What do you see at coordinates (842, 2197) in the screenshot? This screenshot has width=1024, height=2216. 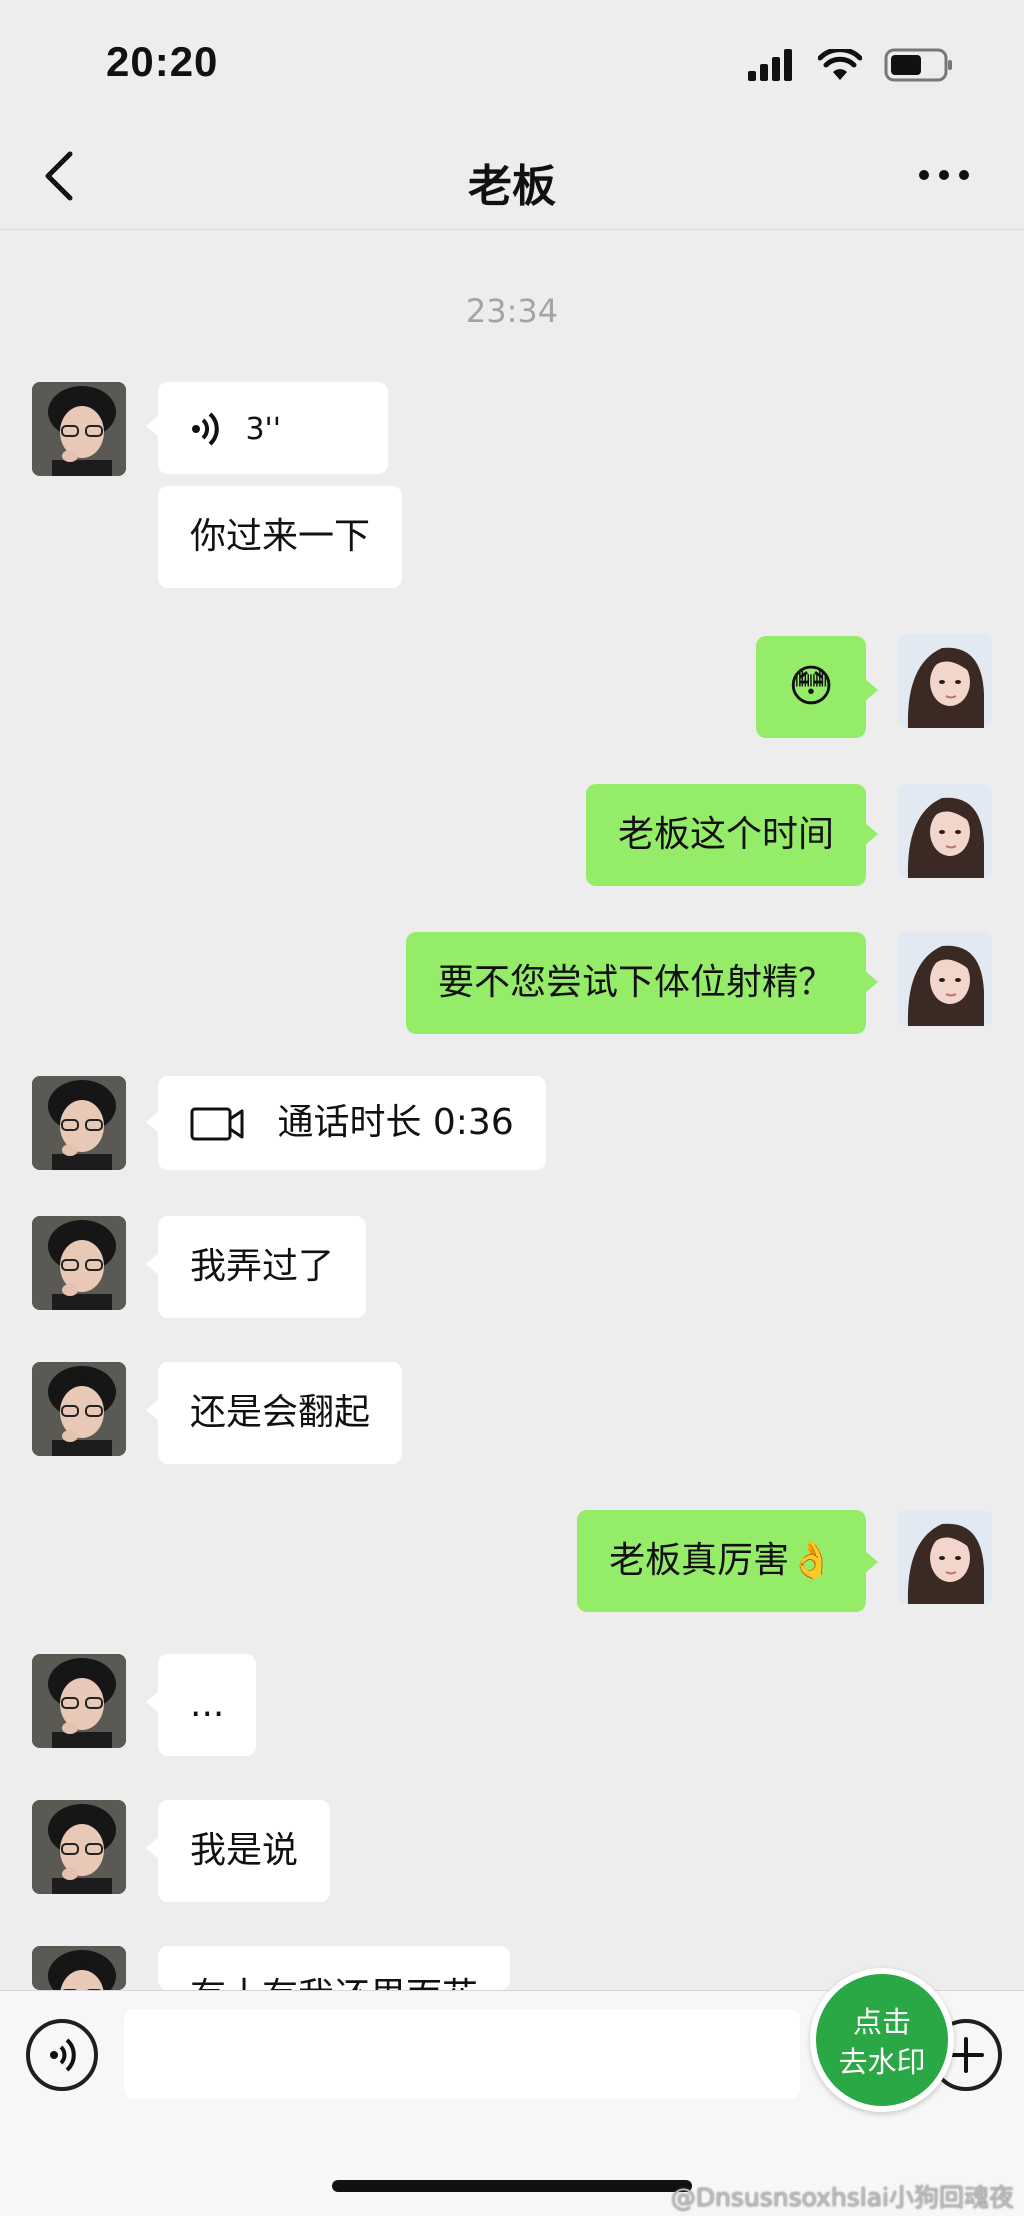 I see `weibo-credit: @Dnsusnsoxhslai小狗回魂夜` at bounding box center [842, 2197].